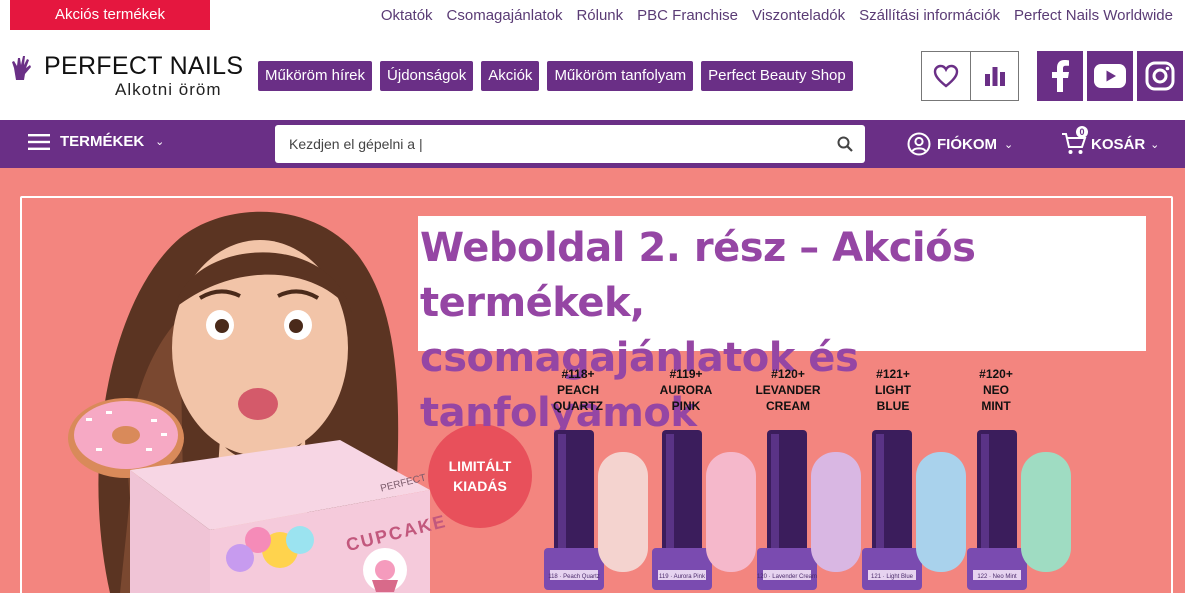  What do you see at coordinates (704, 510) in the screenshot?
I see `polish-bottle: 119 · Aurora Pink` at bounding box center [704, 510].